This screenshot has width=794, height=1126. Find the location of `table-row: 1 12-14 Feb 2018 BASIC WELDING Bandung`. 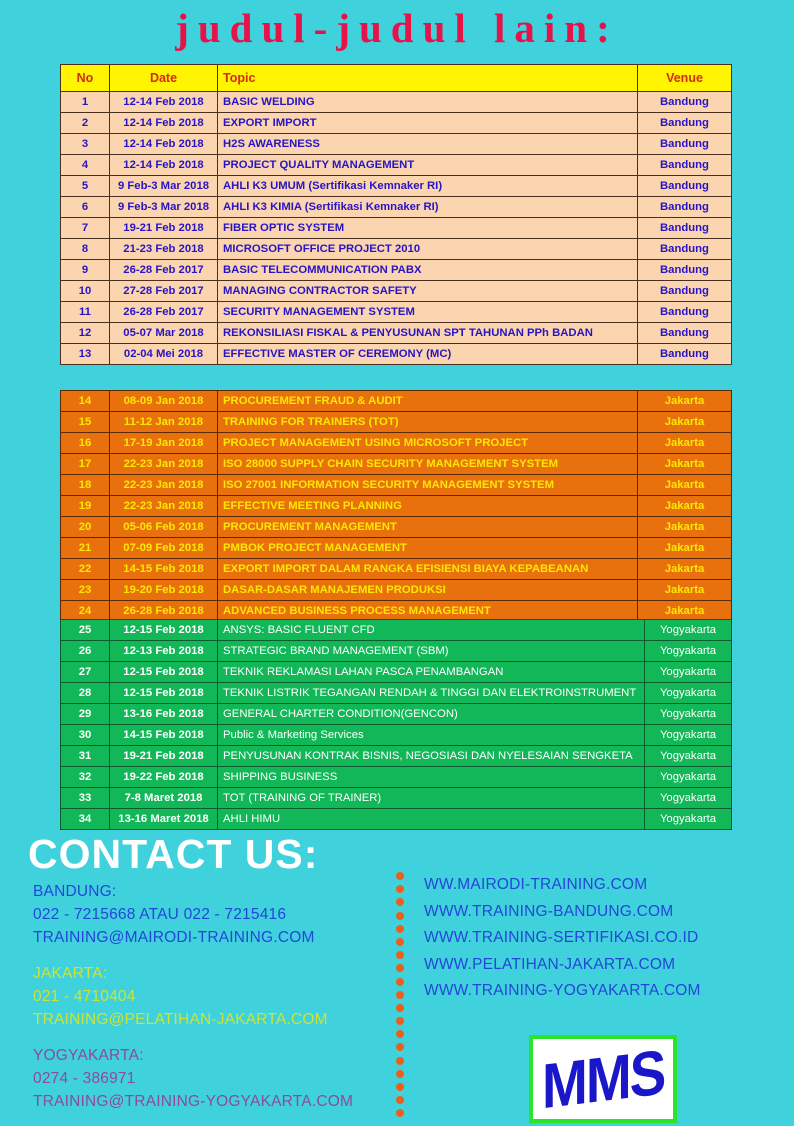

table-row: 1 12-14 Feb 2018 BASIC WELDING Bandung is located at coordinates (396, 102).